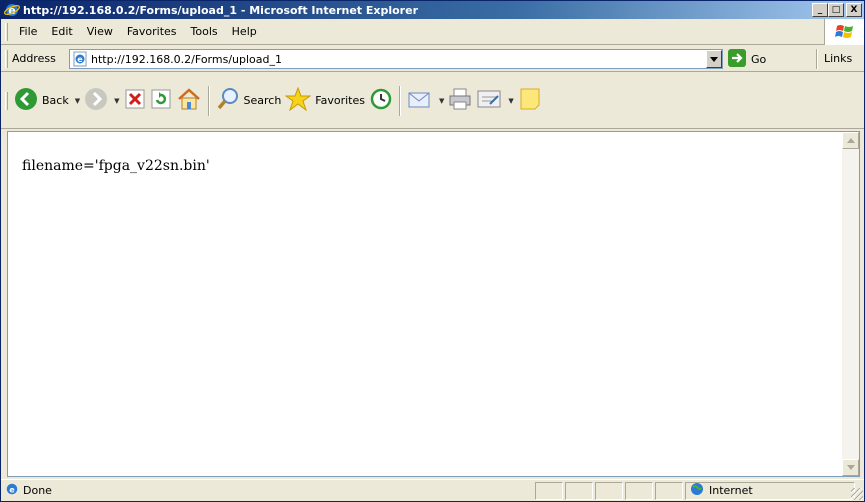 Image resolution: width=865 pixels, height=502 pixels. What do you see at coordinates (850, 304) in the screenshot?
I see `vertical-scrollbar` at bounding box center [850, 304].